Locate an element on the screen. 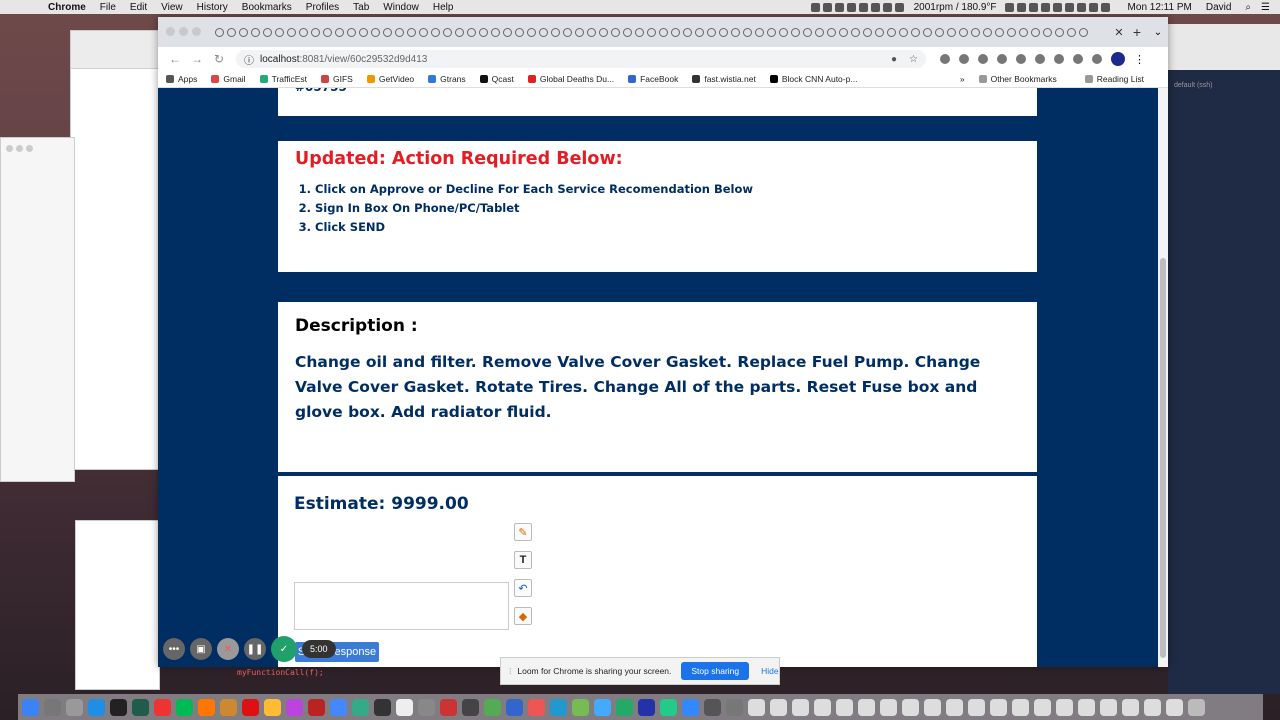 This screenshot has width=1280, height=720. browser-menu-icon: ⋮ is located at coordinates (1139, 59).